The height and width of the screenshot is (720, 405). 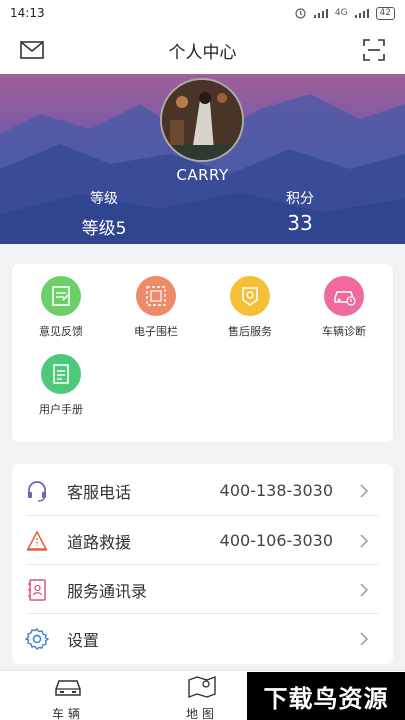 I want to click on grid-item-fence: 电子围栏, so click(x=156, y=307).